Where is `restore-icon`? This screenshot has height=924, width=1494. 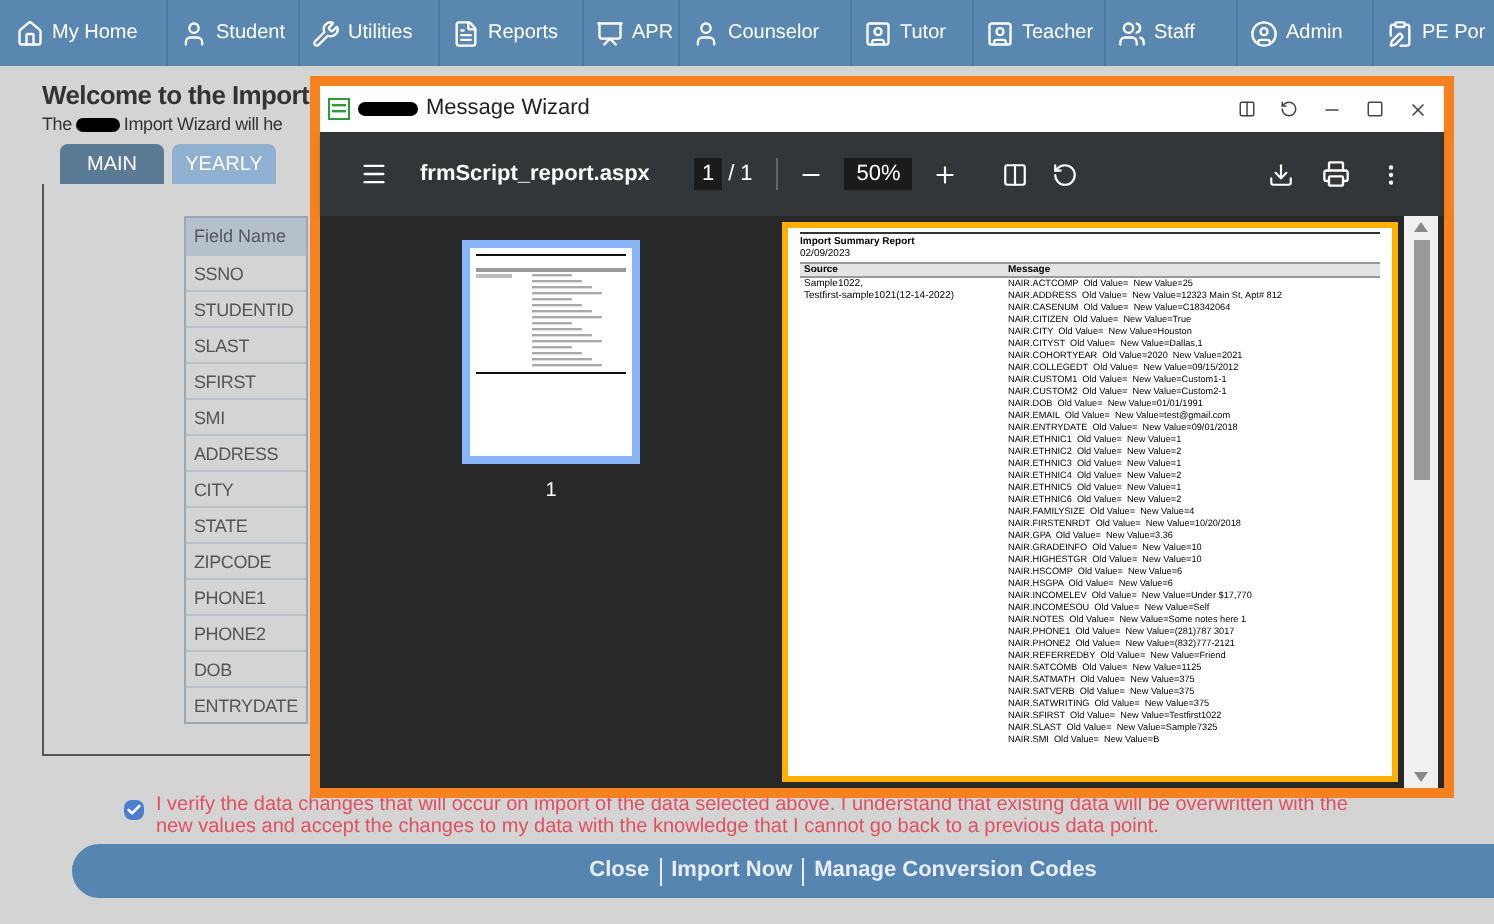 restore-icon is located at coordinates (1289, 109).